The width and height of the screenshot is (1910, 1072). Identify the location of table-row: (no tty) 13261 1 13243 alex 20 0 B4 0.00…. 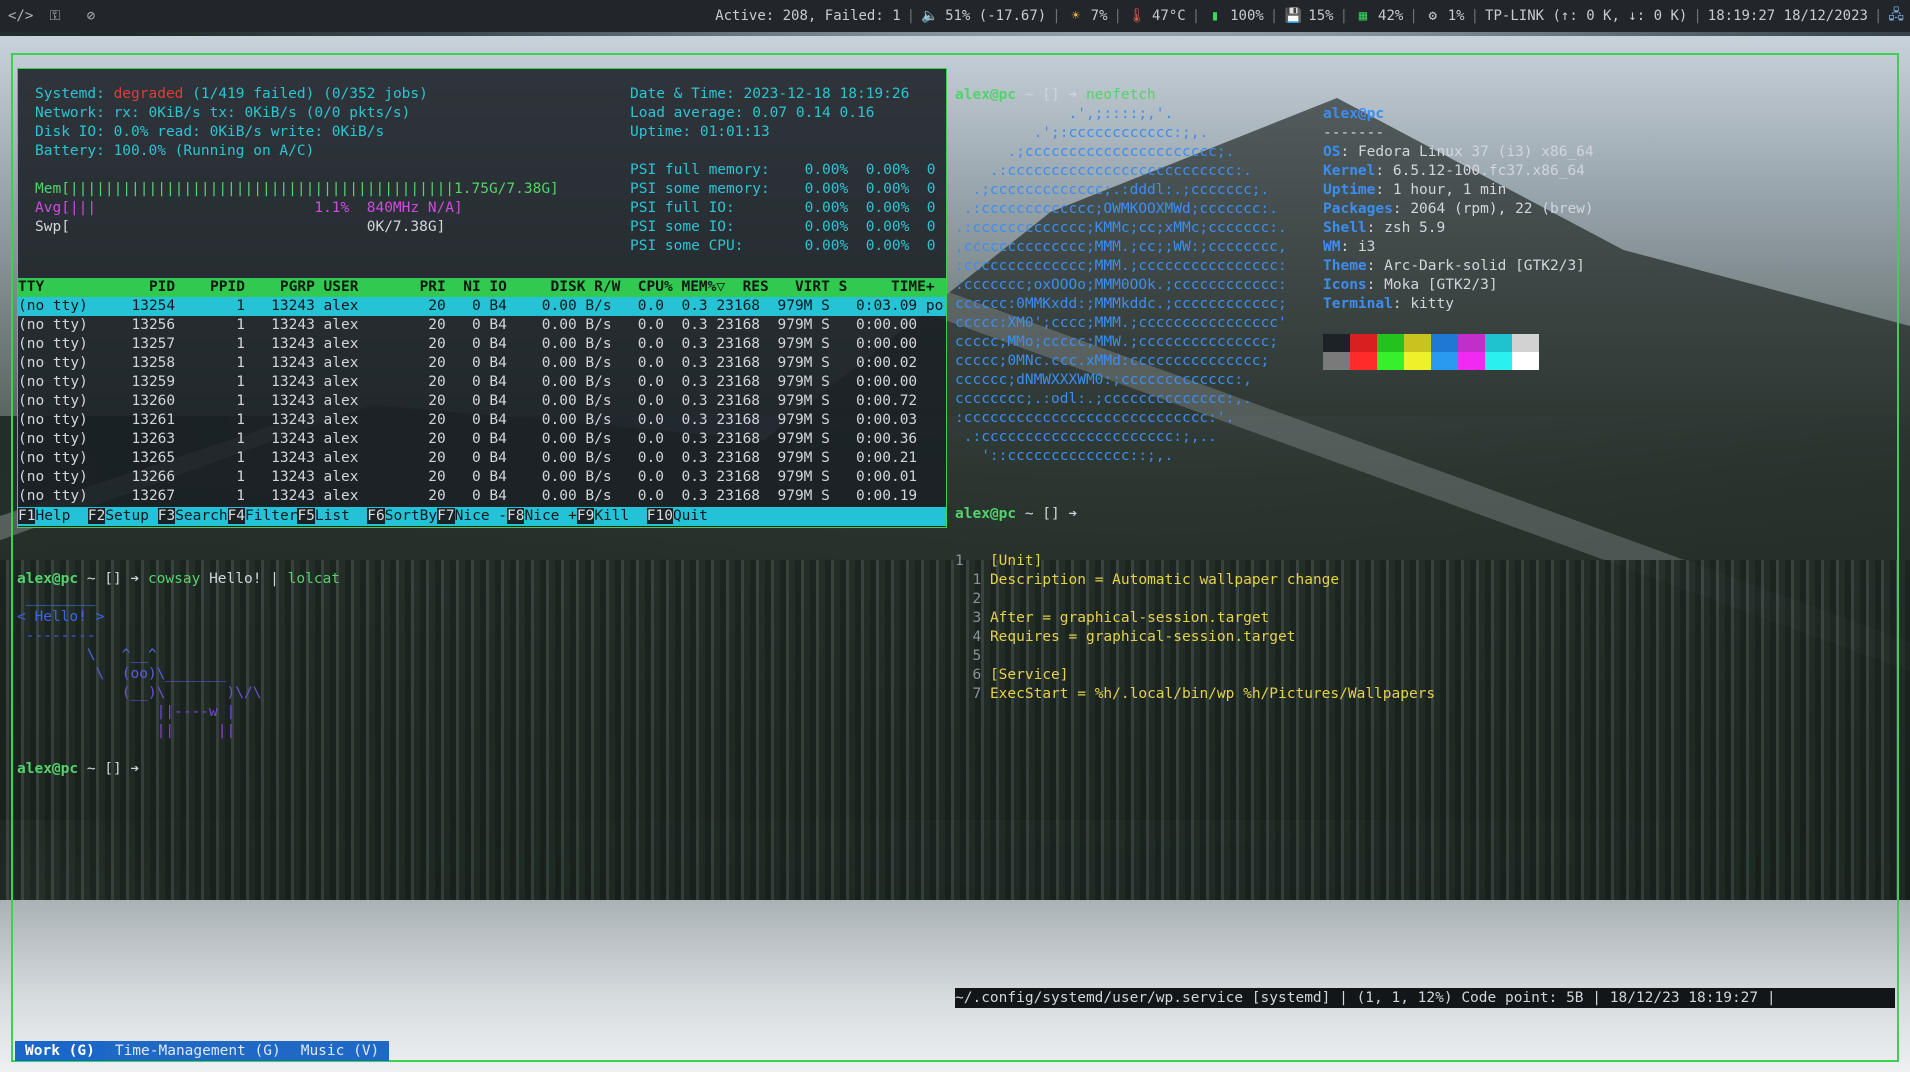
(472, 420).